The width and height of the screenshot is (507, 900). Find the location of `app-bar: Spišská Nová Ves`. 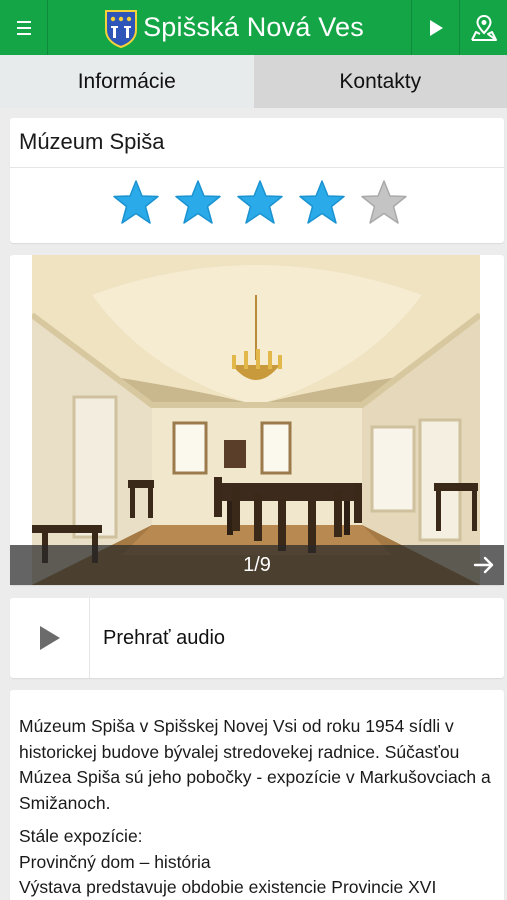

app-bar: Spišská Nová Ves is located at coordinates (253, 27).